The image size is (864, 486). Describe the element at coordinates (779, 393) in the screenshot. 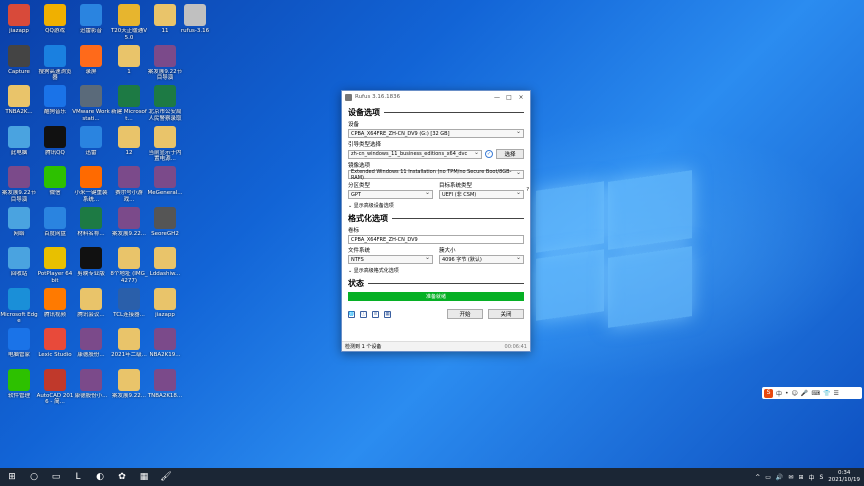

I see `ime-mode-icon: 中` at that location.